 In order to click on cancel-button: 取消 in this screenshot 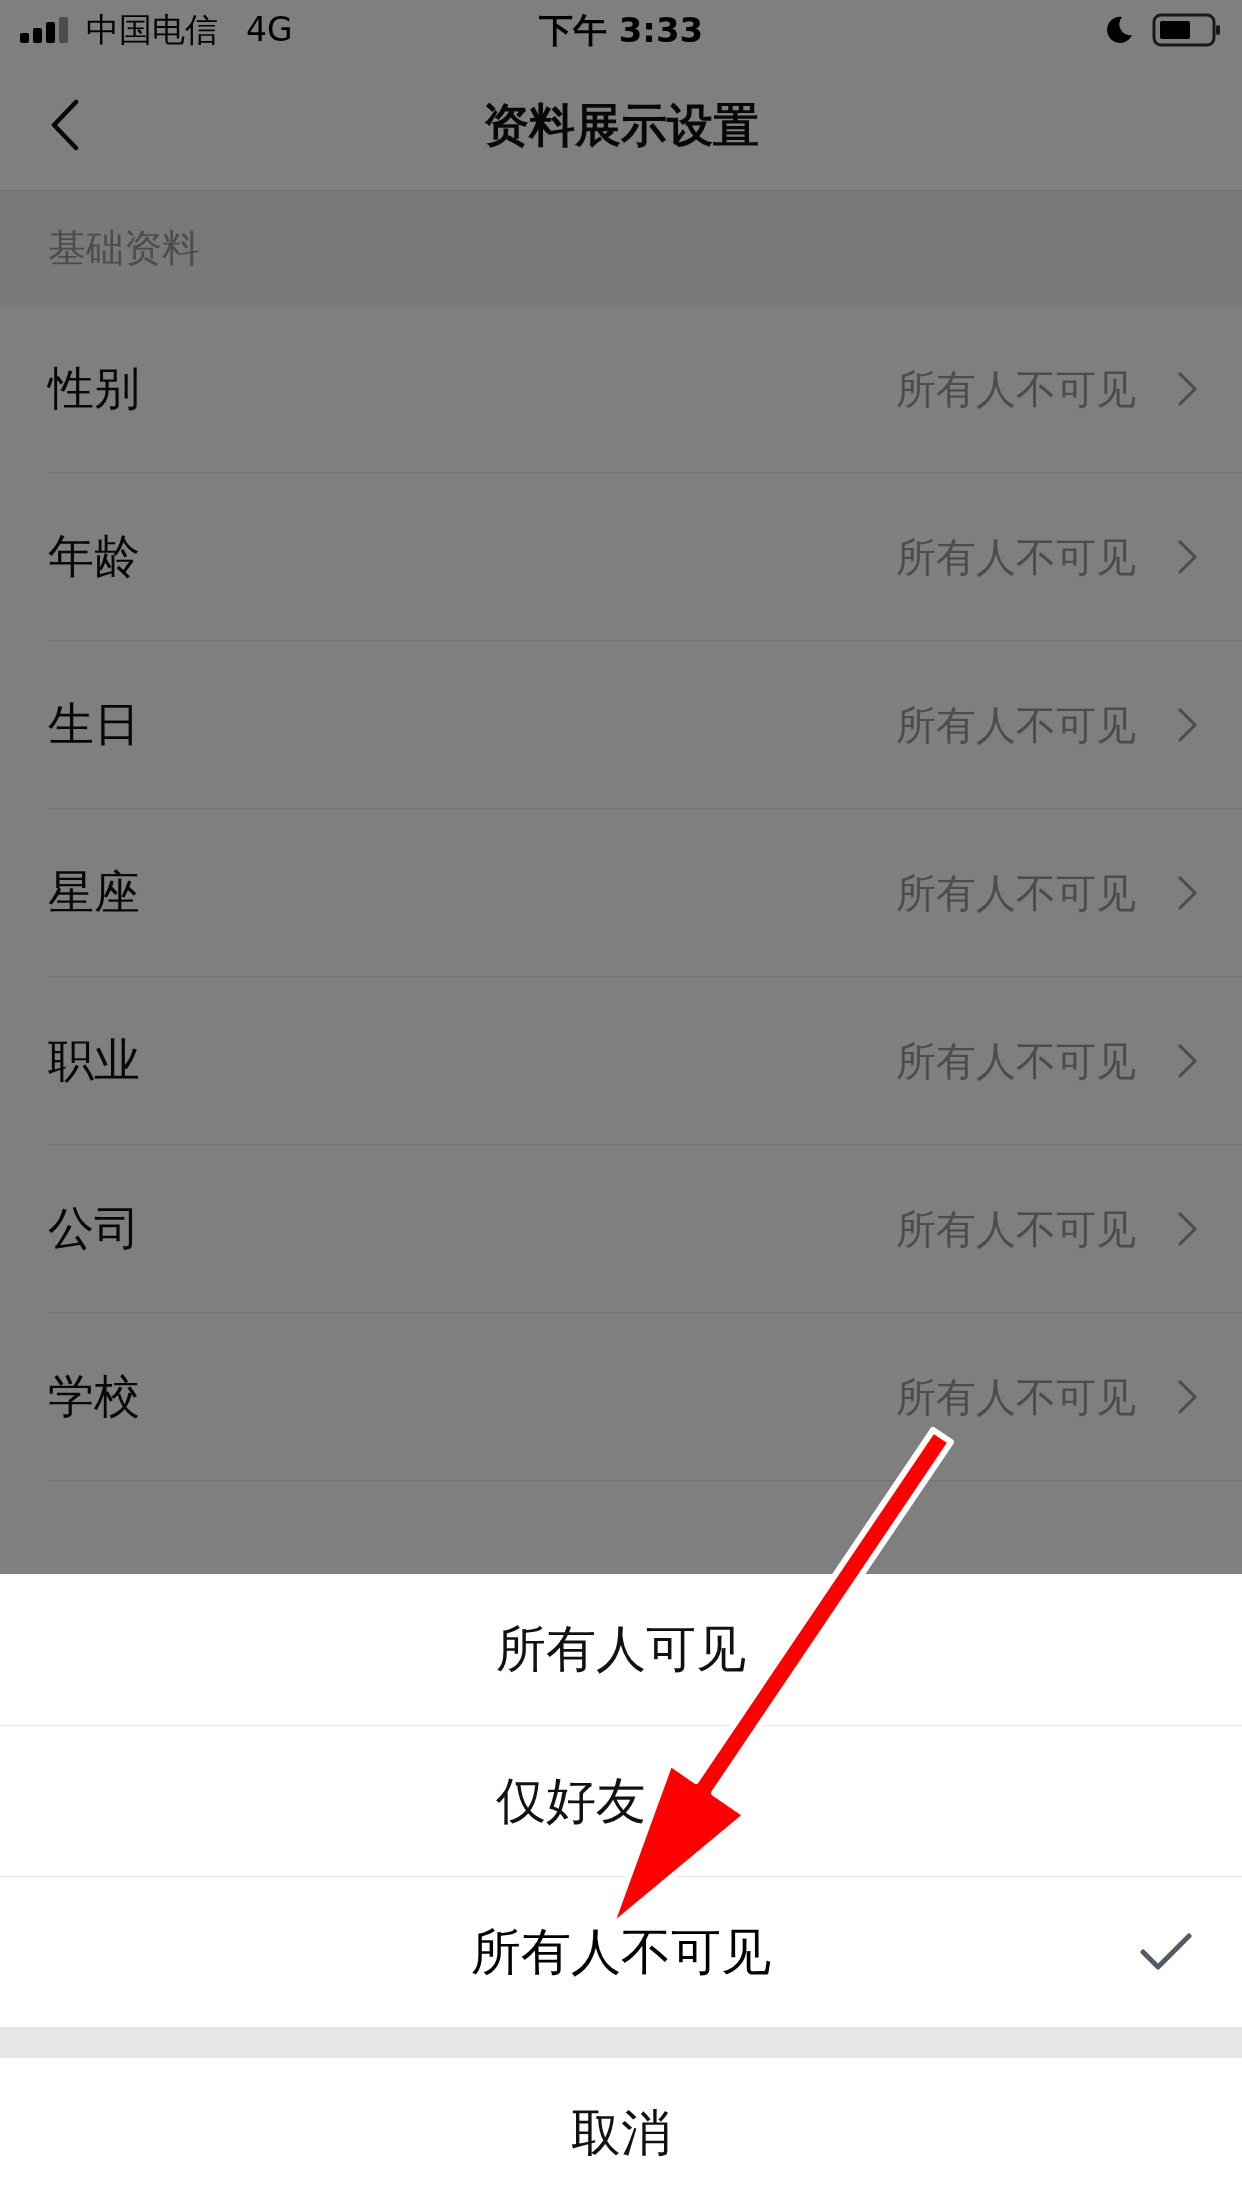, I will do `click(621, 2133)`.